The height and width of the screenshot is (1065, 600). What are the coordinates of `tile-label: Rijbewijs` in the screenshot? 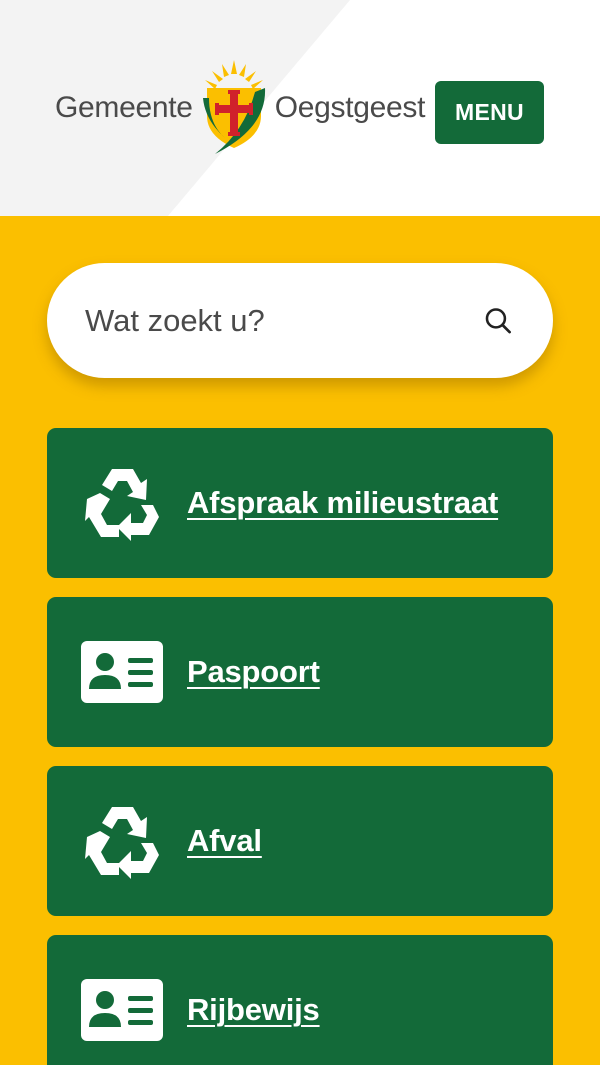 It's located at (253, 1009).